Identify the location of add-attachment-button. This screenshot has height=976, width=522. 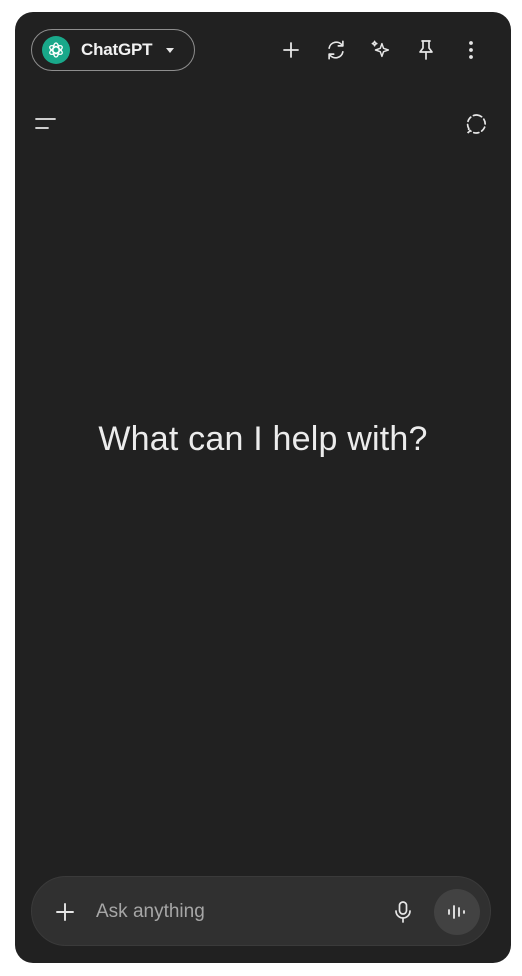
(65, 912).